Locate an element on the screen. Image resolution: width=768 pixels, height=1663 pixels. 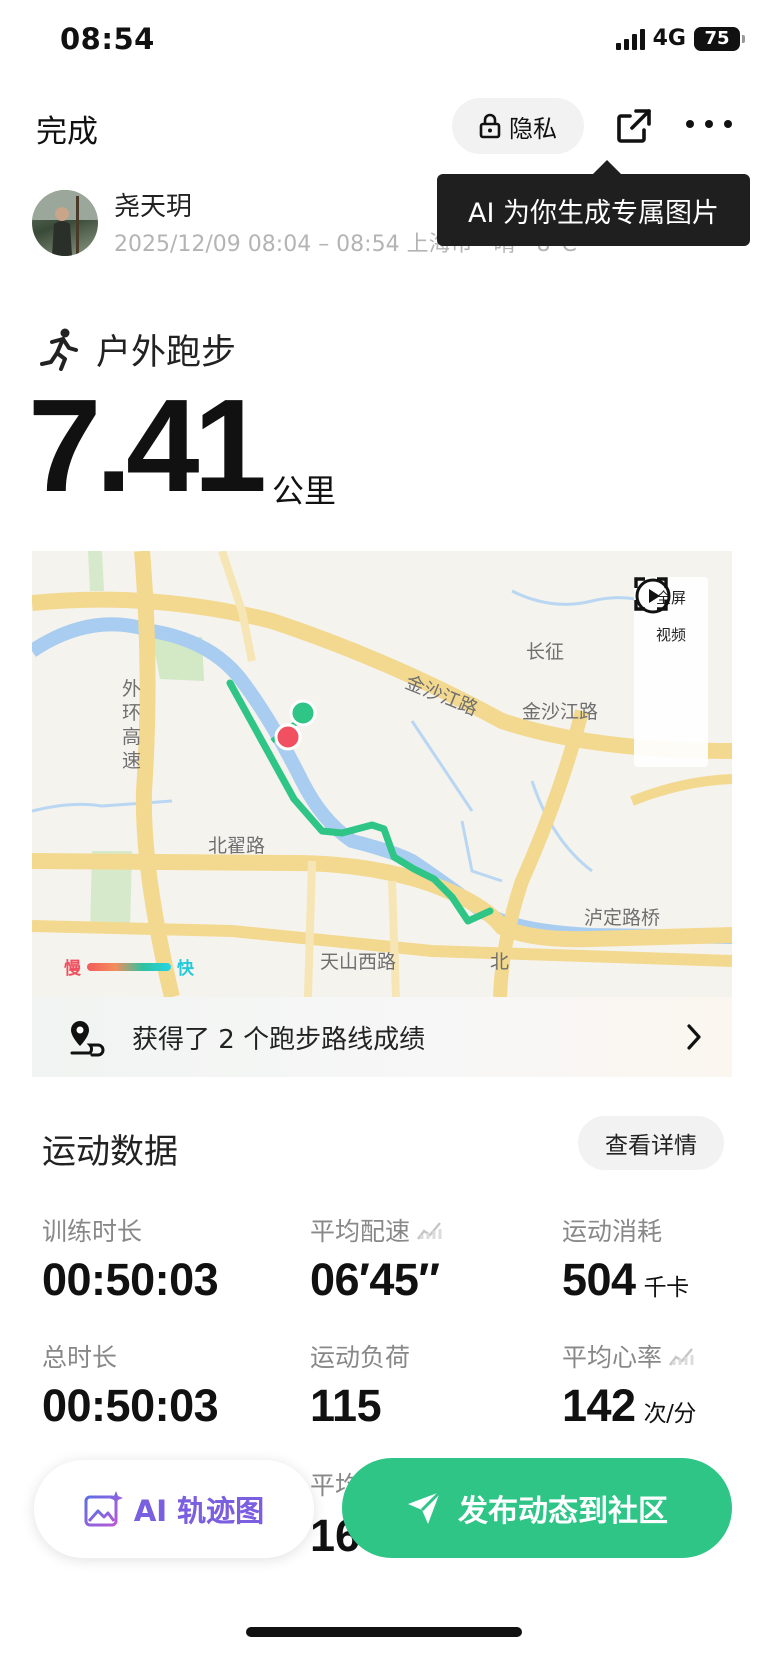
legend-fast: 快 is located at coordinates (185, 969).